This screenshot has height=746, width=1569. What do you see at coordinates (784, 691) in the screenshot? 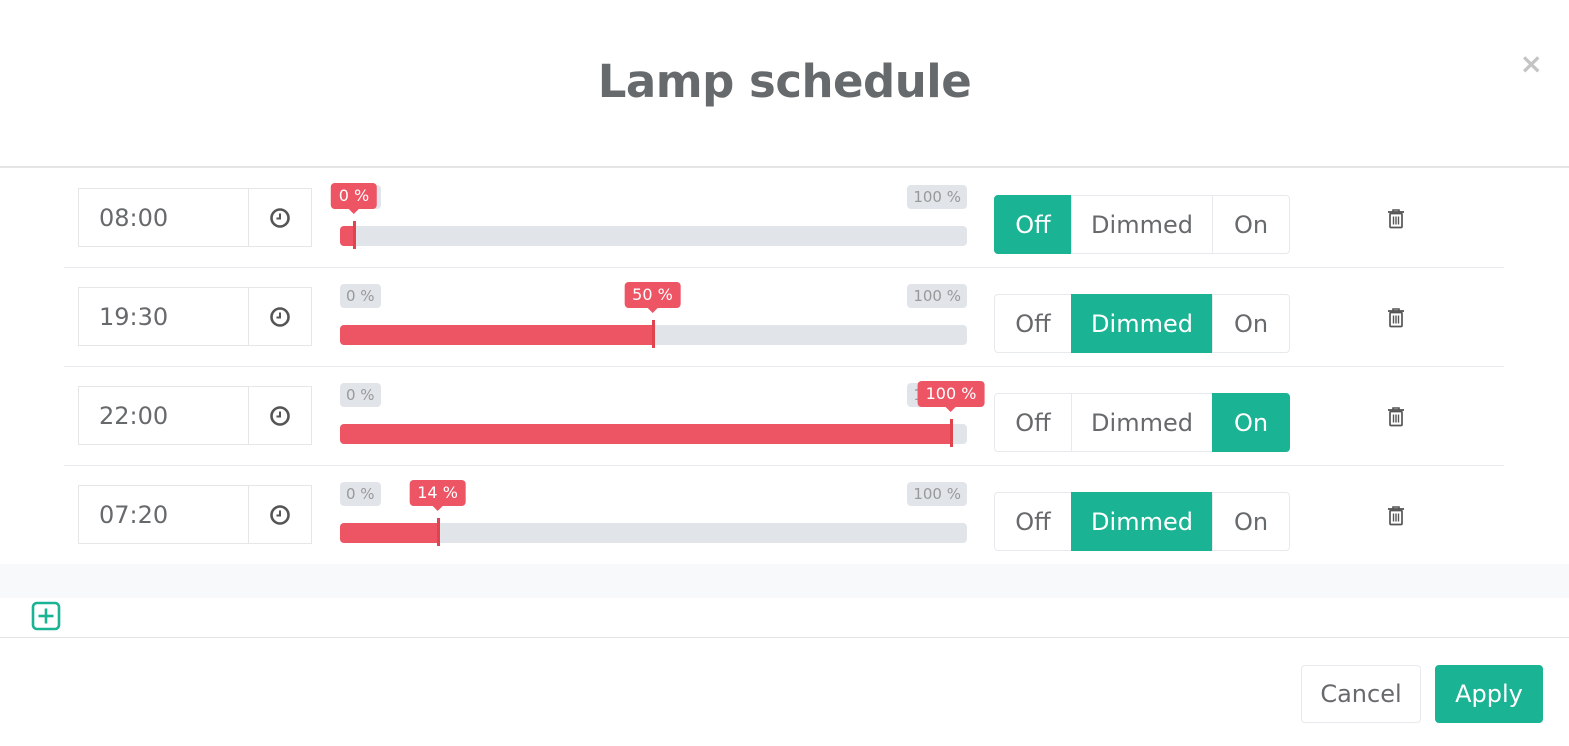
I see `modal-footer: Cancel Apply` at bounding box center [784, 691].